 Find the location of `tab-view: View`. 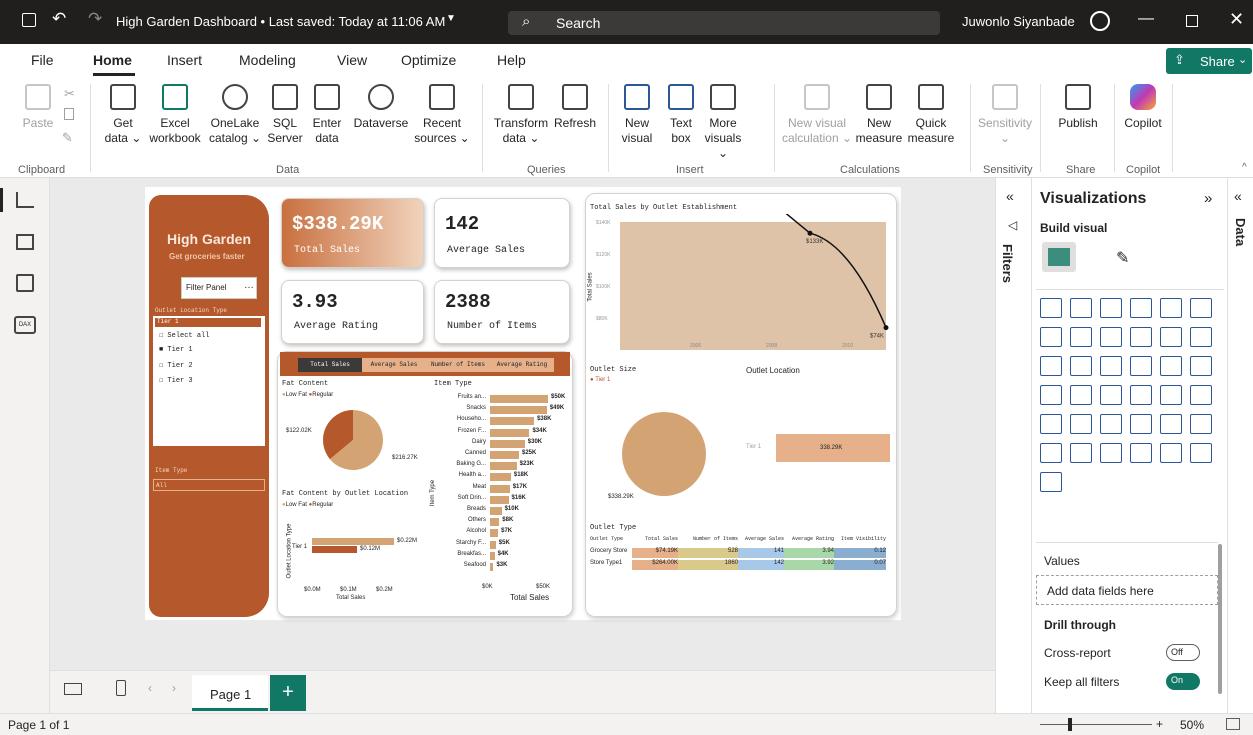

tab-view: View is located at coordinates (352, 60).